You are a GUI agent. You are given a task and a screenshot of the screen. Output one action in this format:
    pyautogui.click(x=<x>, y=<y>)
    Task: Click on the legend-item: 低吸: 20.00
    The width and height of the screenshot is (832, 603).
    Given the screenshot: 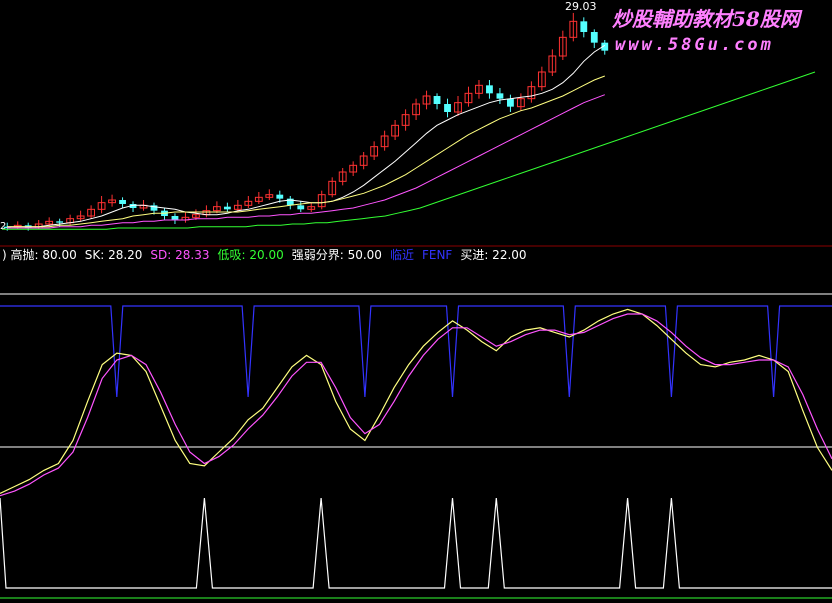 What is the action you would take?
    pyautogui.click(x=251, y=255)
    